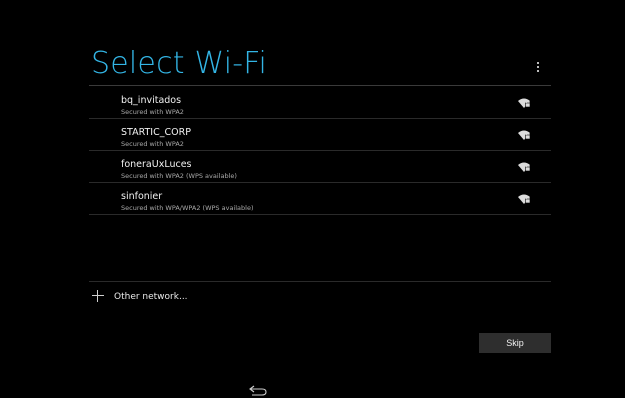 The width and height of the screenshot is (625, 398). I want to click on back-icon, so click(258, 390).